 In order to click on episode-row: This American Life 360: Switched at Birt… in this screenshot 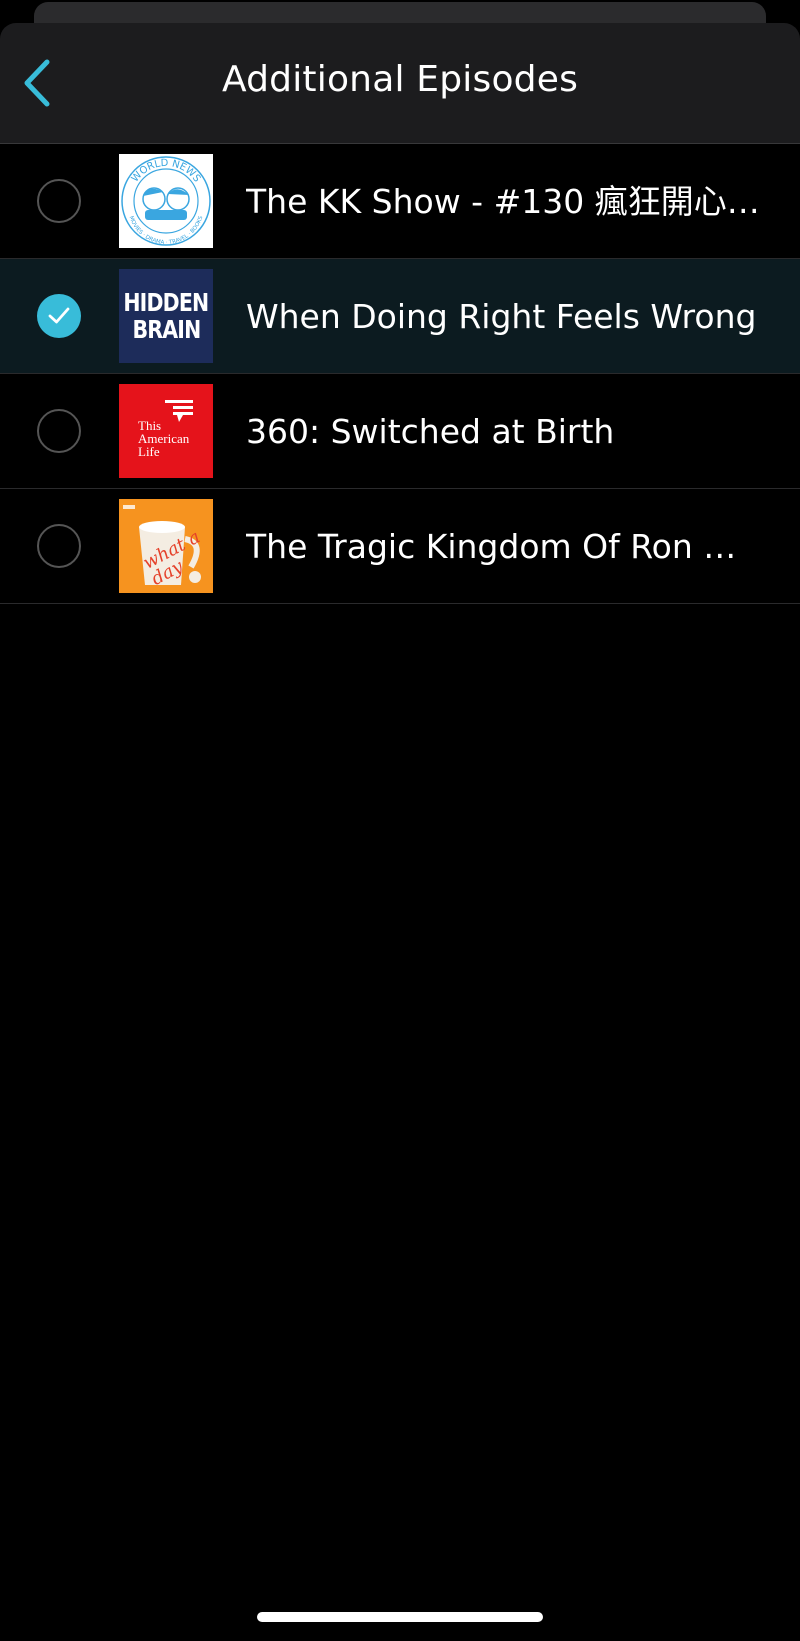, I will do `click(400, 431)`.